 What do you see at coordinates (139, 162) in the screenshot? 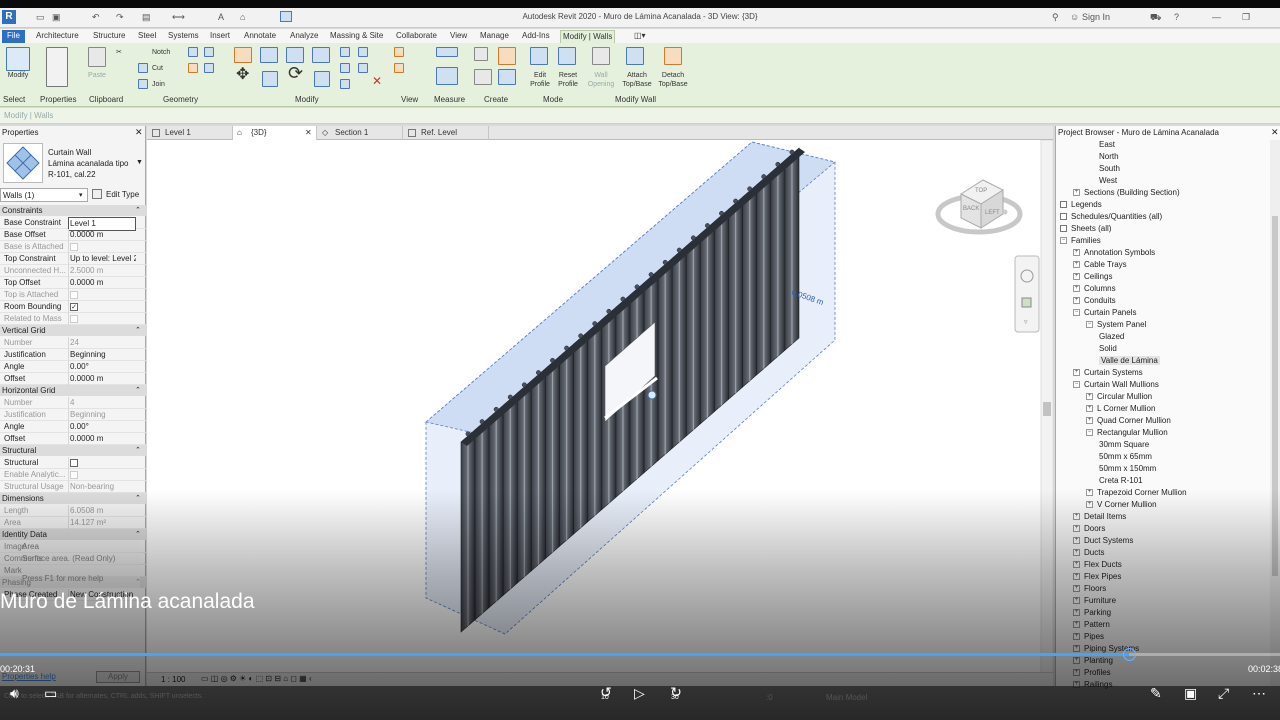
I see `type-dropdown-icon: ▼` at bounding box center [139, 162].